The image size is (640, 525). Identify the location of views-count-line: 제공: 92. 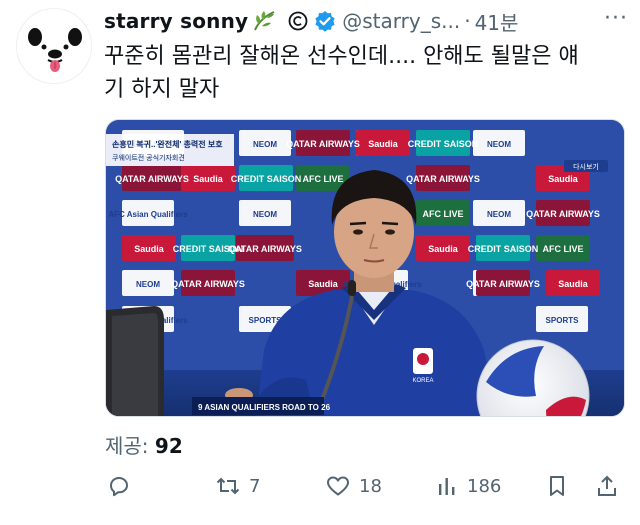
(144, 444).